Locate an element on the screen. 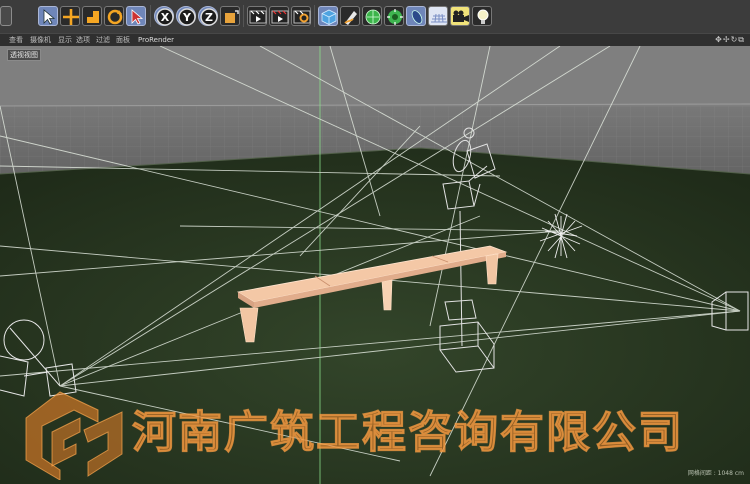  x-axis-icon: X is located at coordinates (164, 16).